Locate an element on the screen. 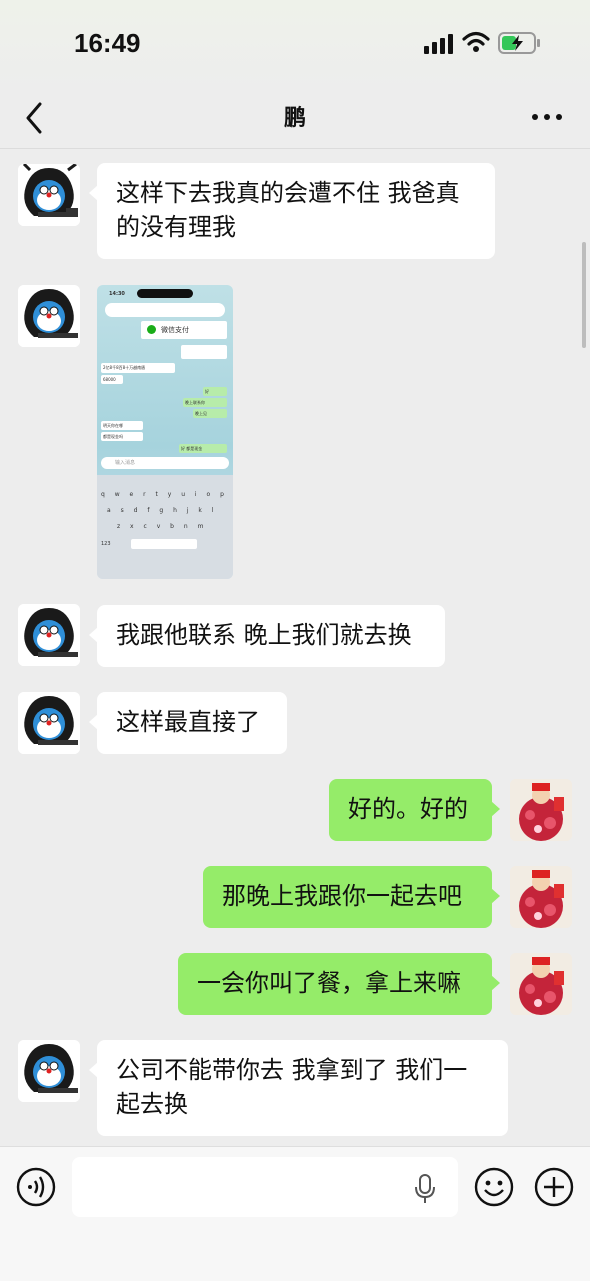 The height and width of the screenshot is (1281, 590). message-bubble-outgoing: 好的。好的 is located at coordinates (414, 810).